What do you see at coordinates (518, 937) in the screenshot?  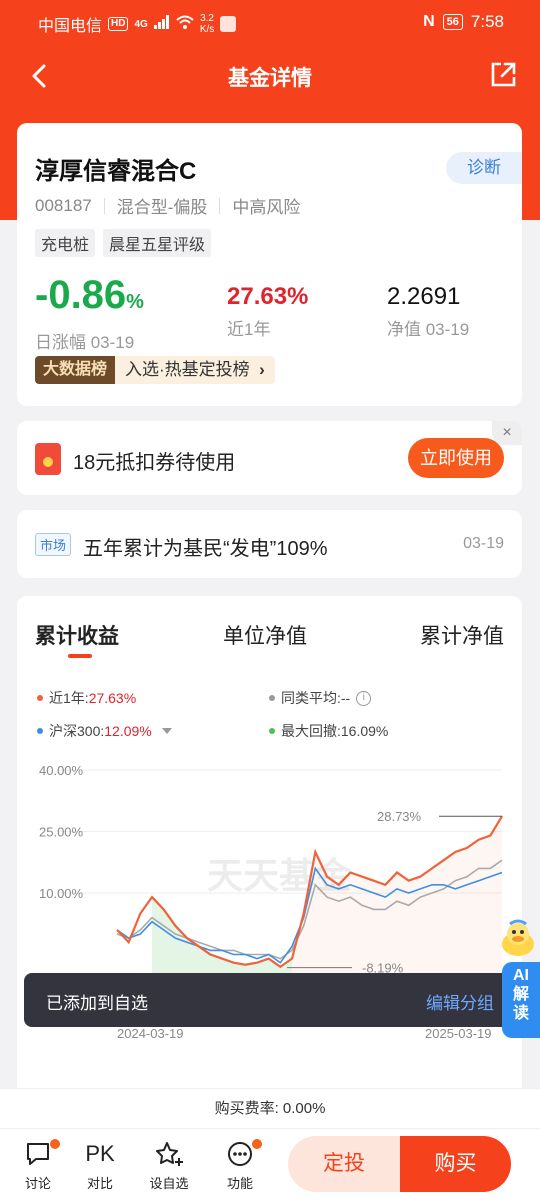 I see `duck-mascot-icon` at bounding box center [518, 937].